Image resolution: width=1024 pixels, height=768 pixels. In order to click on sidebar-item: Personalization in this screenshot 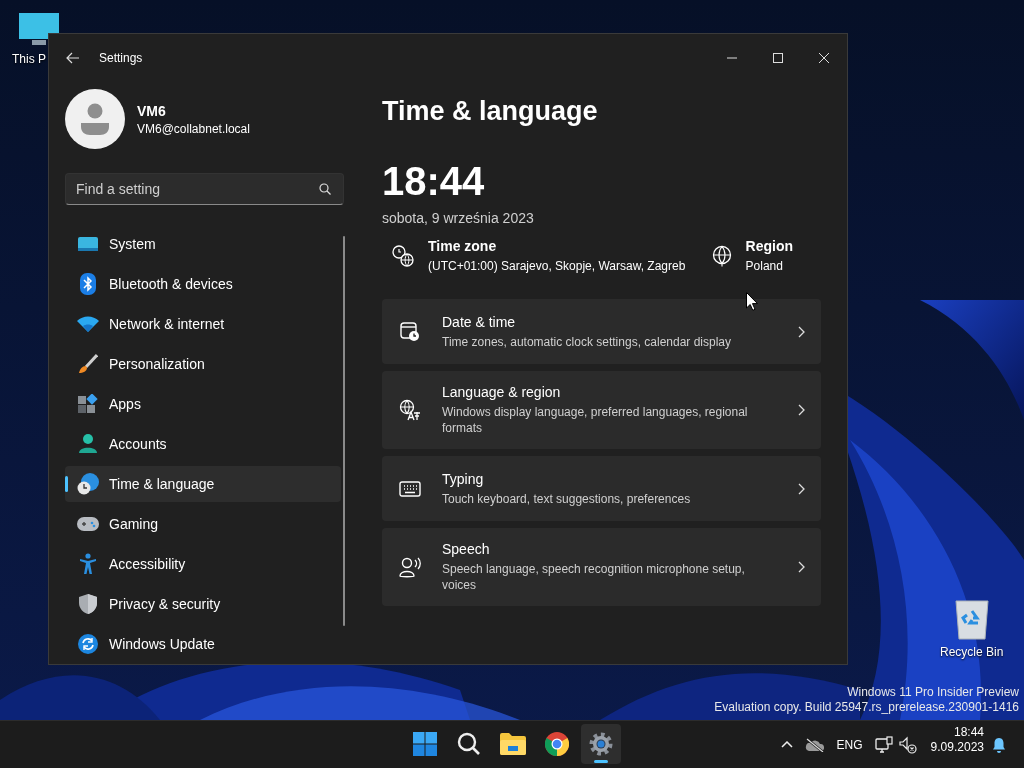, I will do `click(203, 364)`.